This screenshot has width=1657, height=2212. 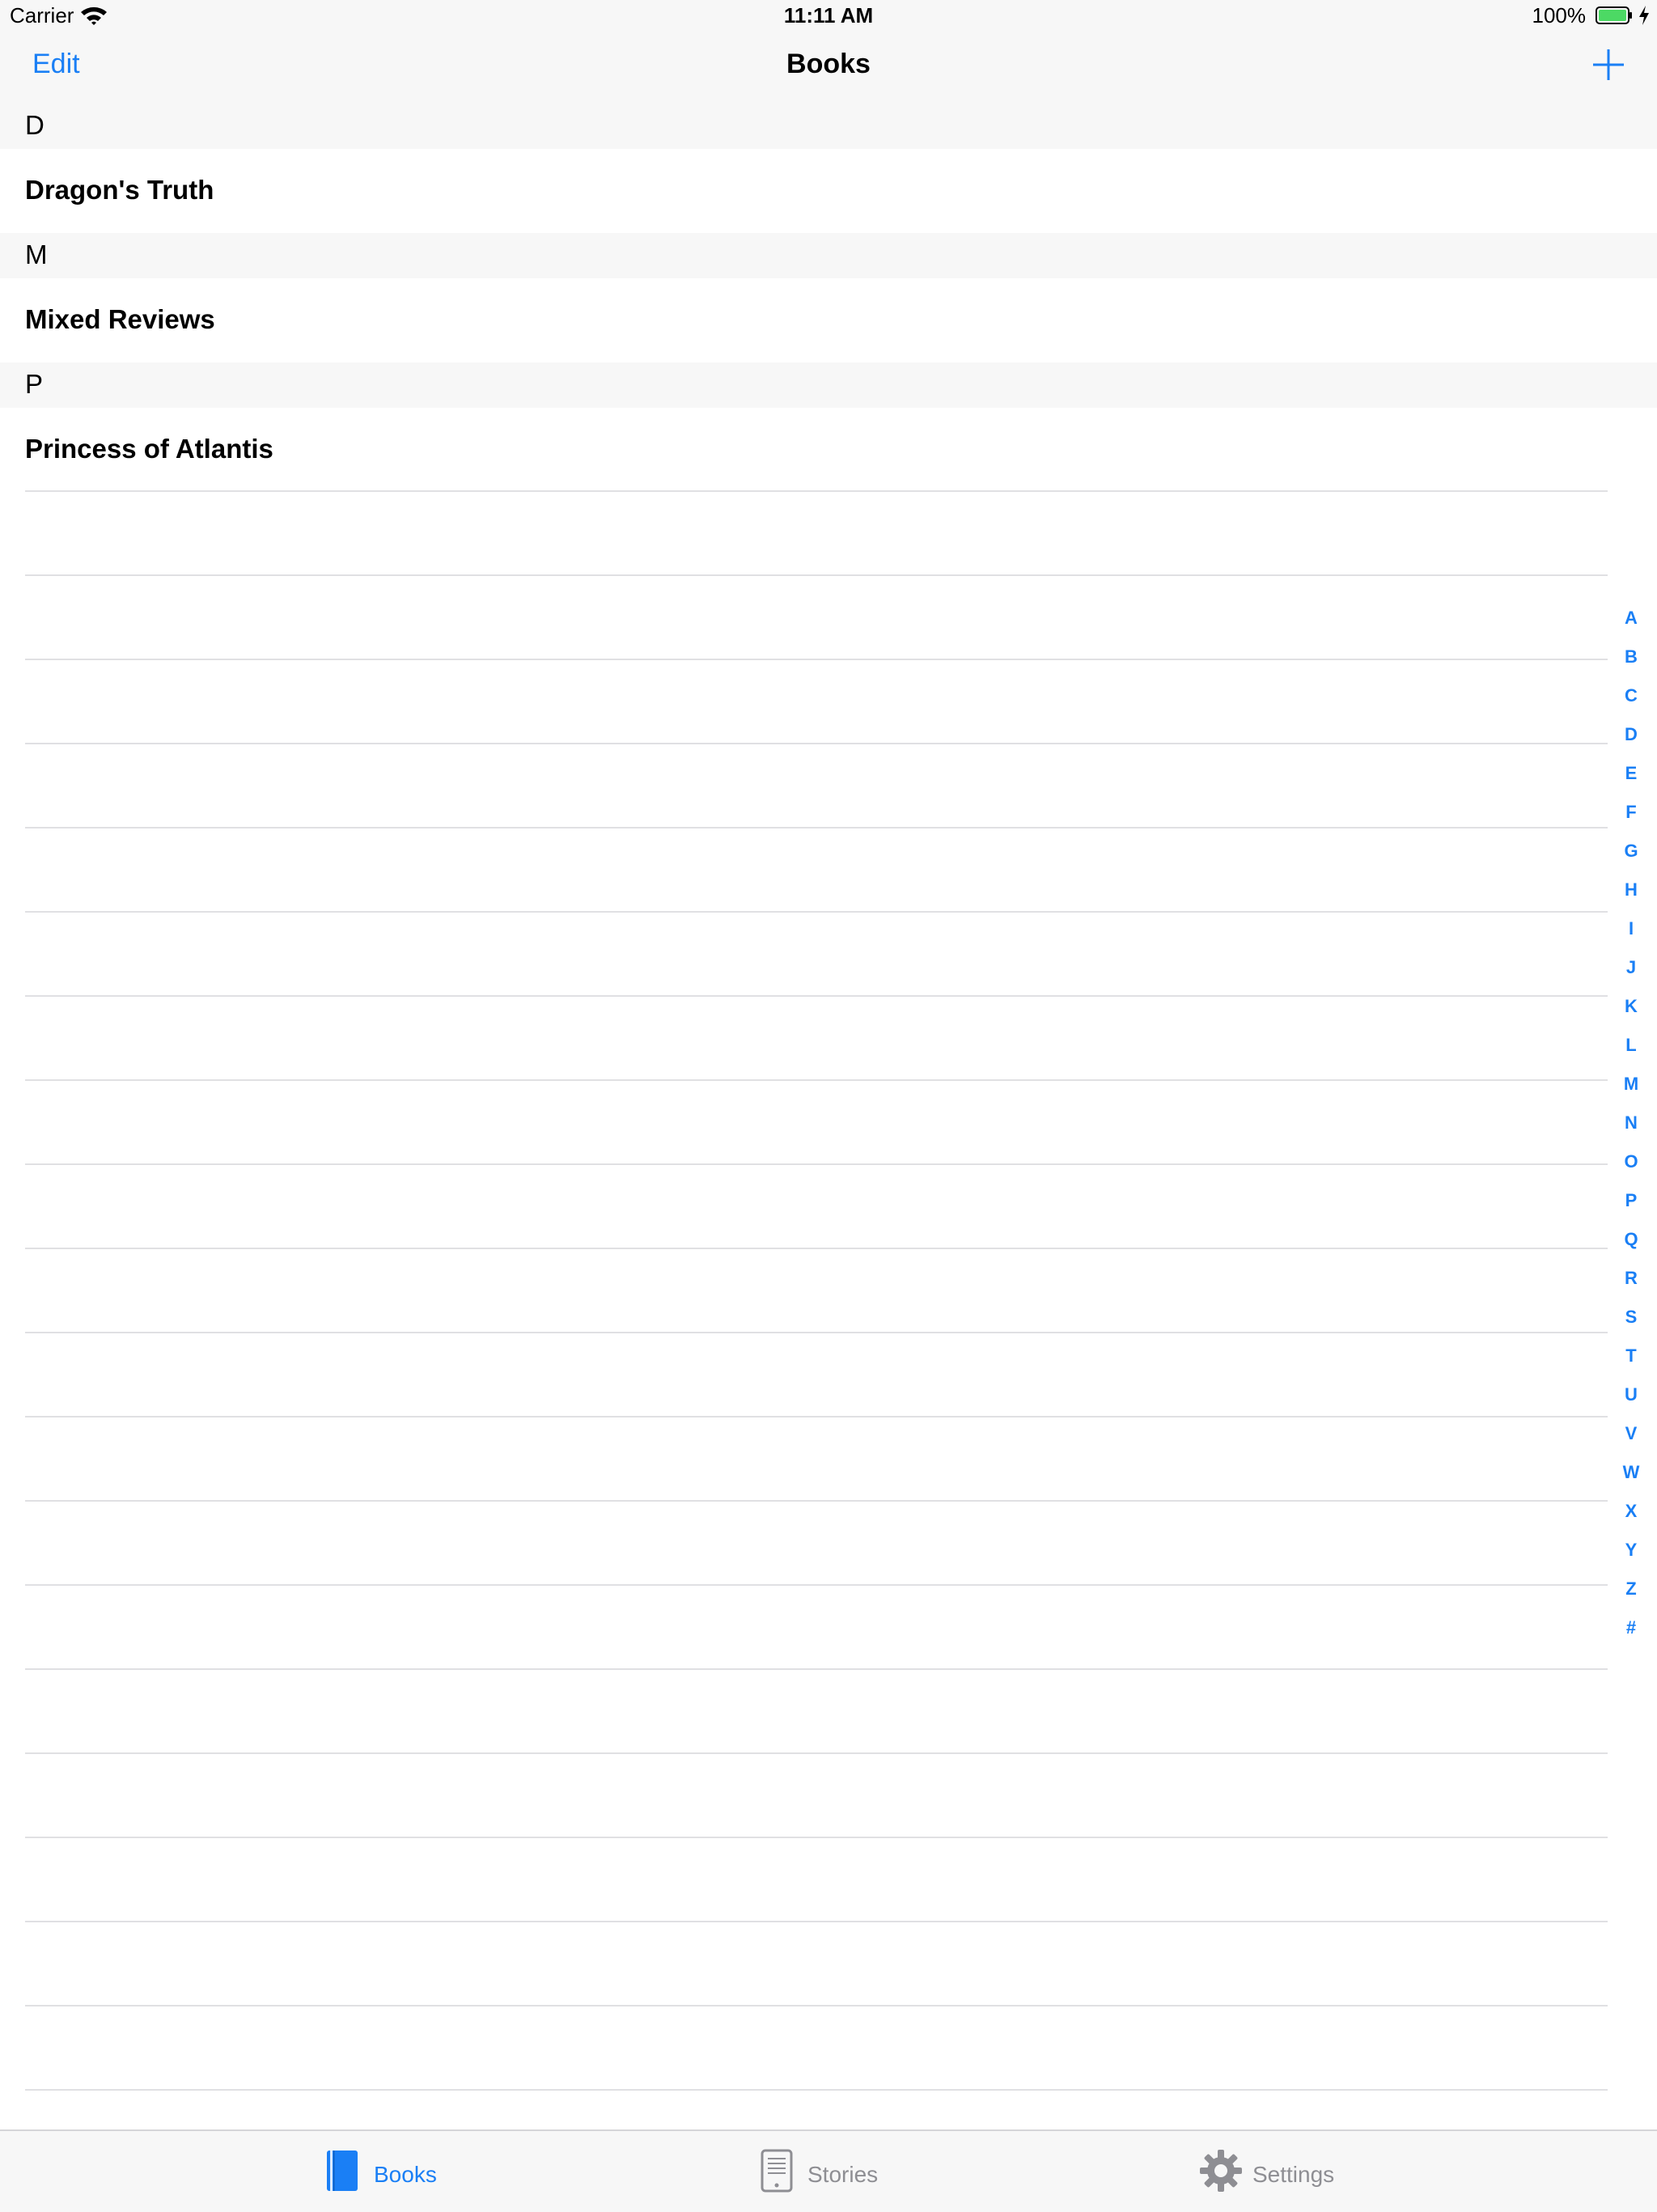 What do you see at coordinates (1631, 1433) in the screenshot?
I see `index-letter: V` at bounding box center [1631, 1433].